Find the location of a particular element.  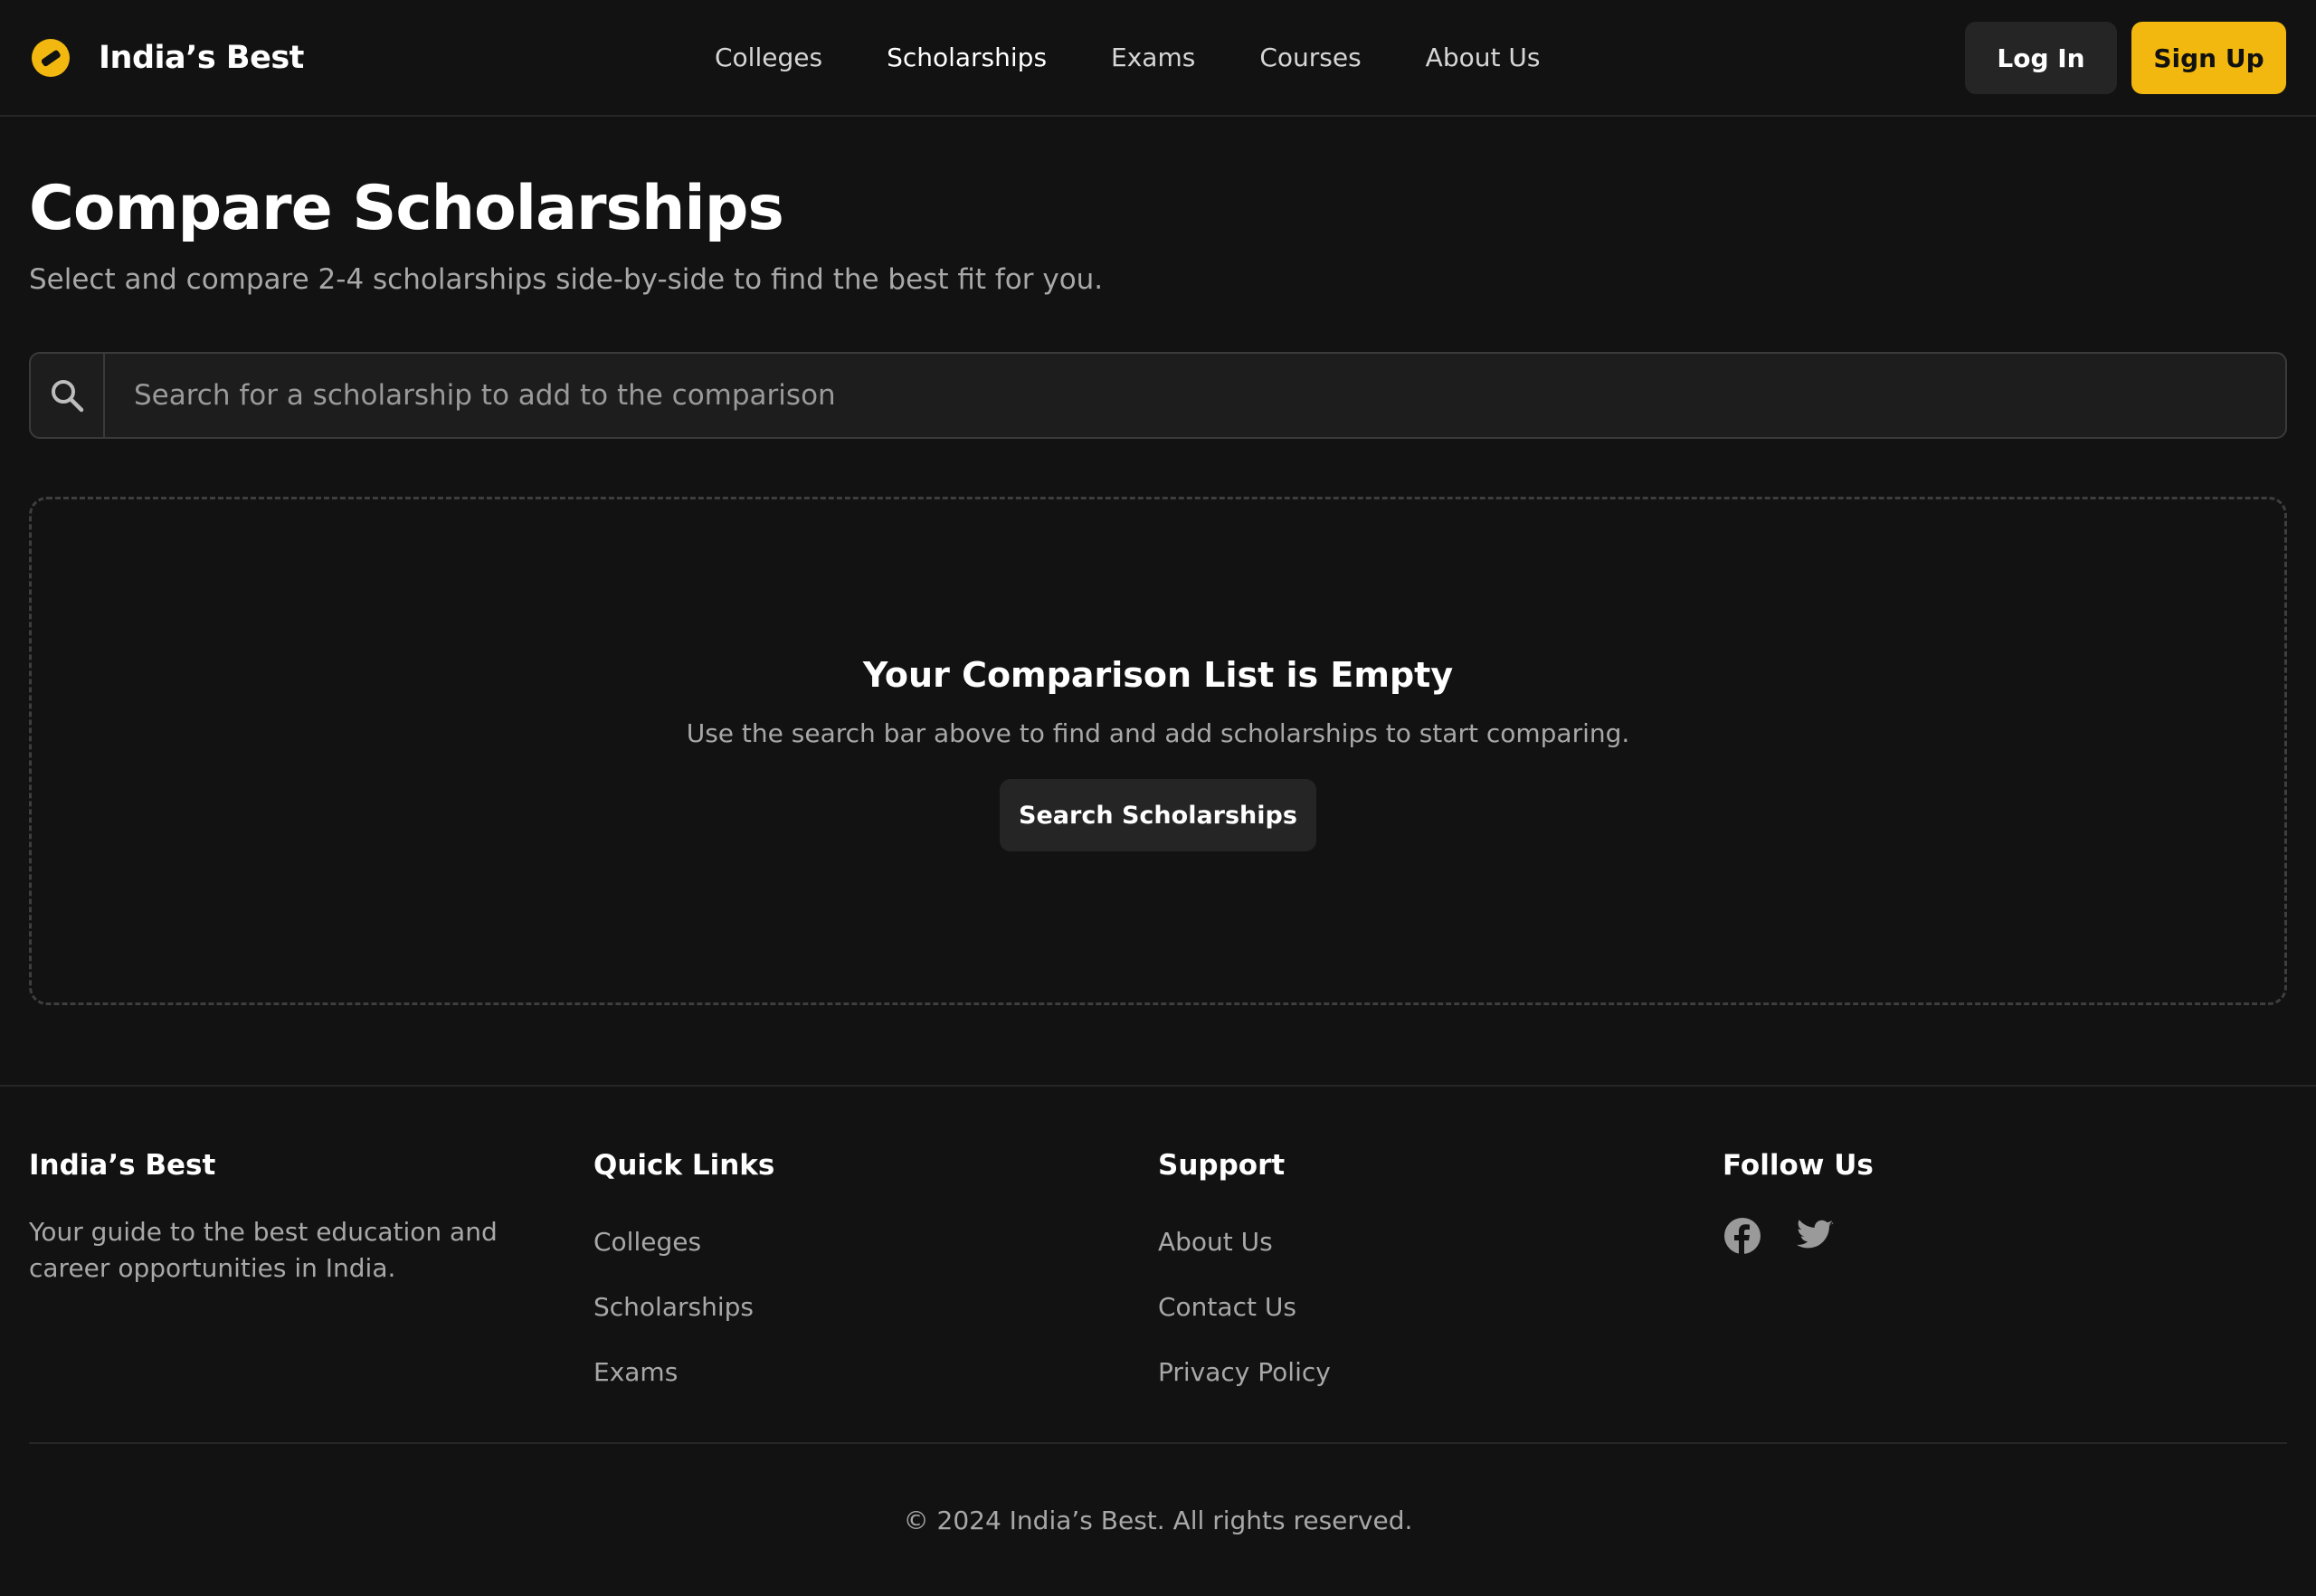

follow-heading: Follow Us is located at coordinates (1798, 1165).